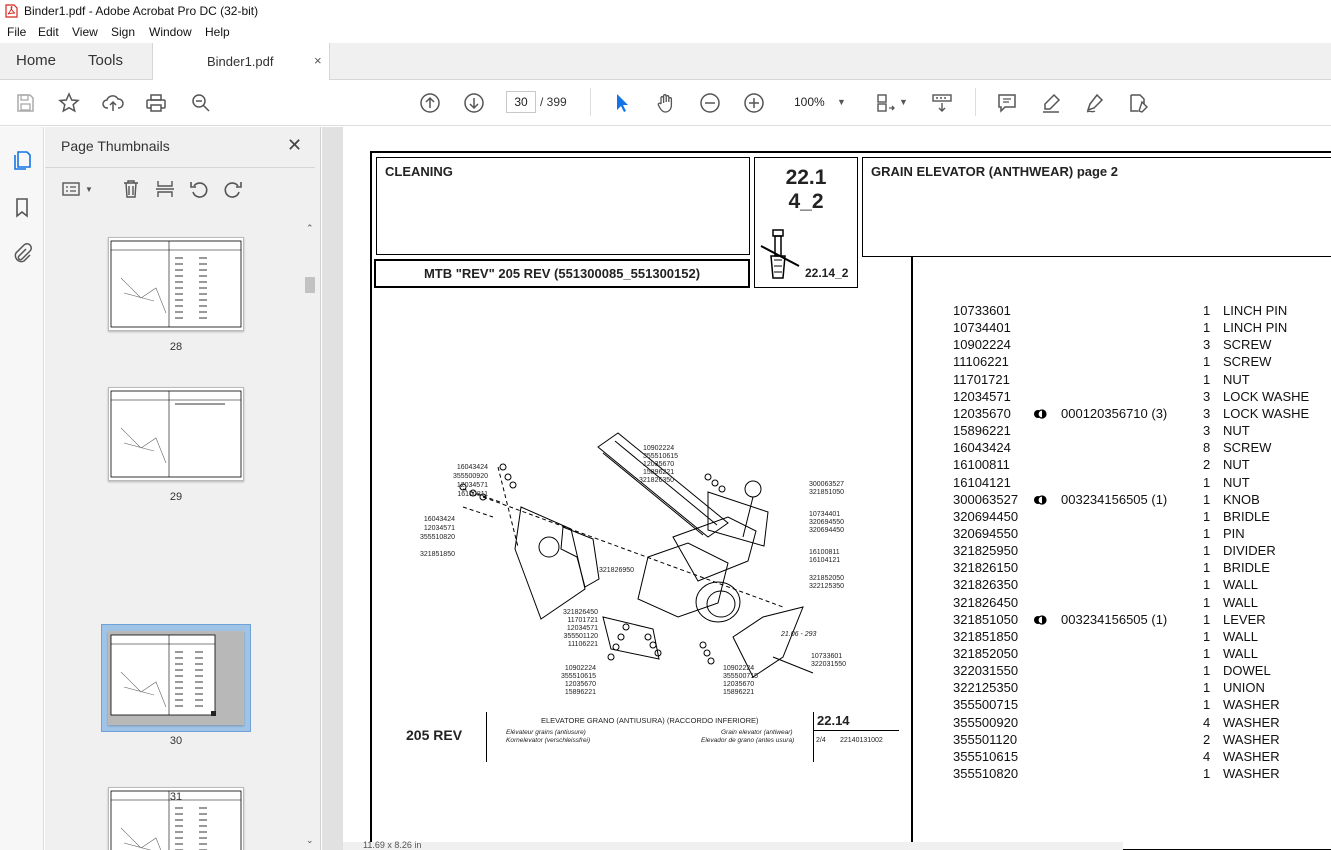  Describe the element at coordinates (217, 32) in the screenshot. I see `menu-help: Help` at that location.